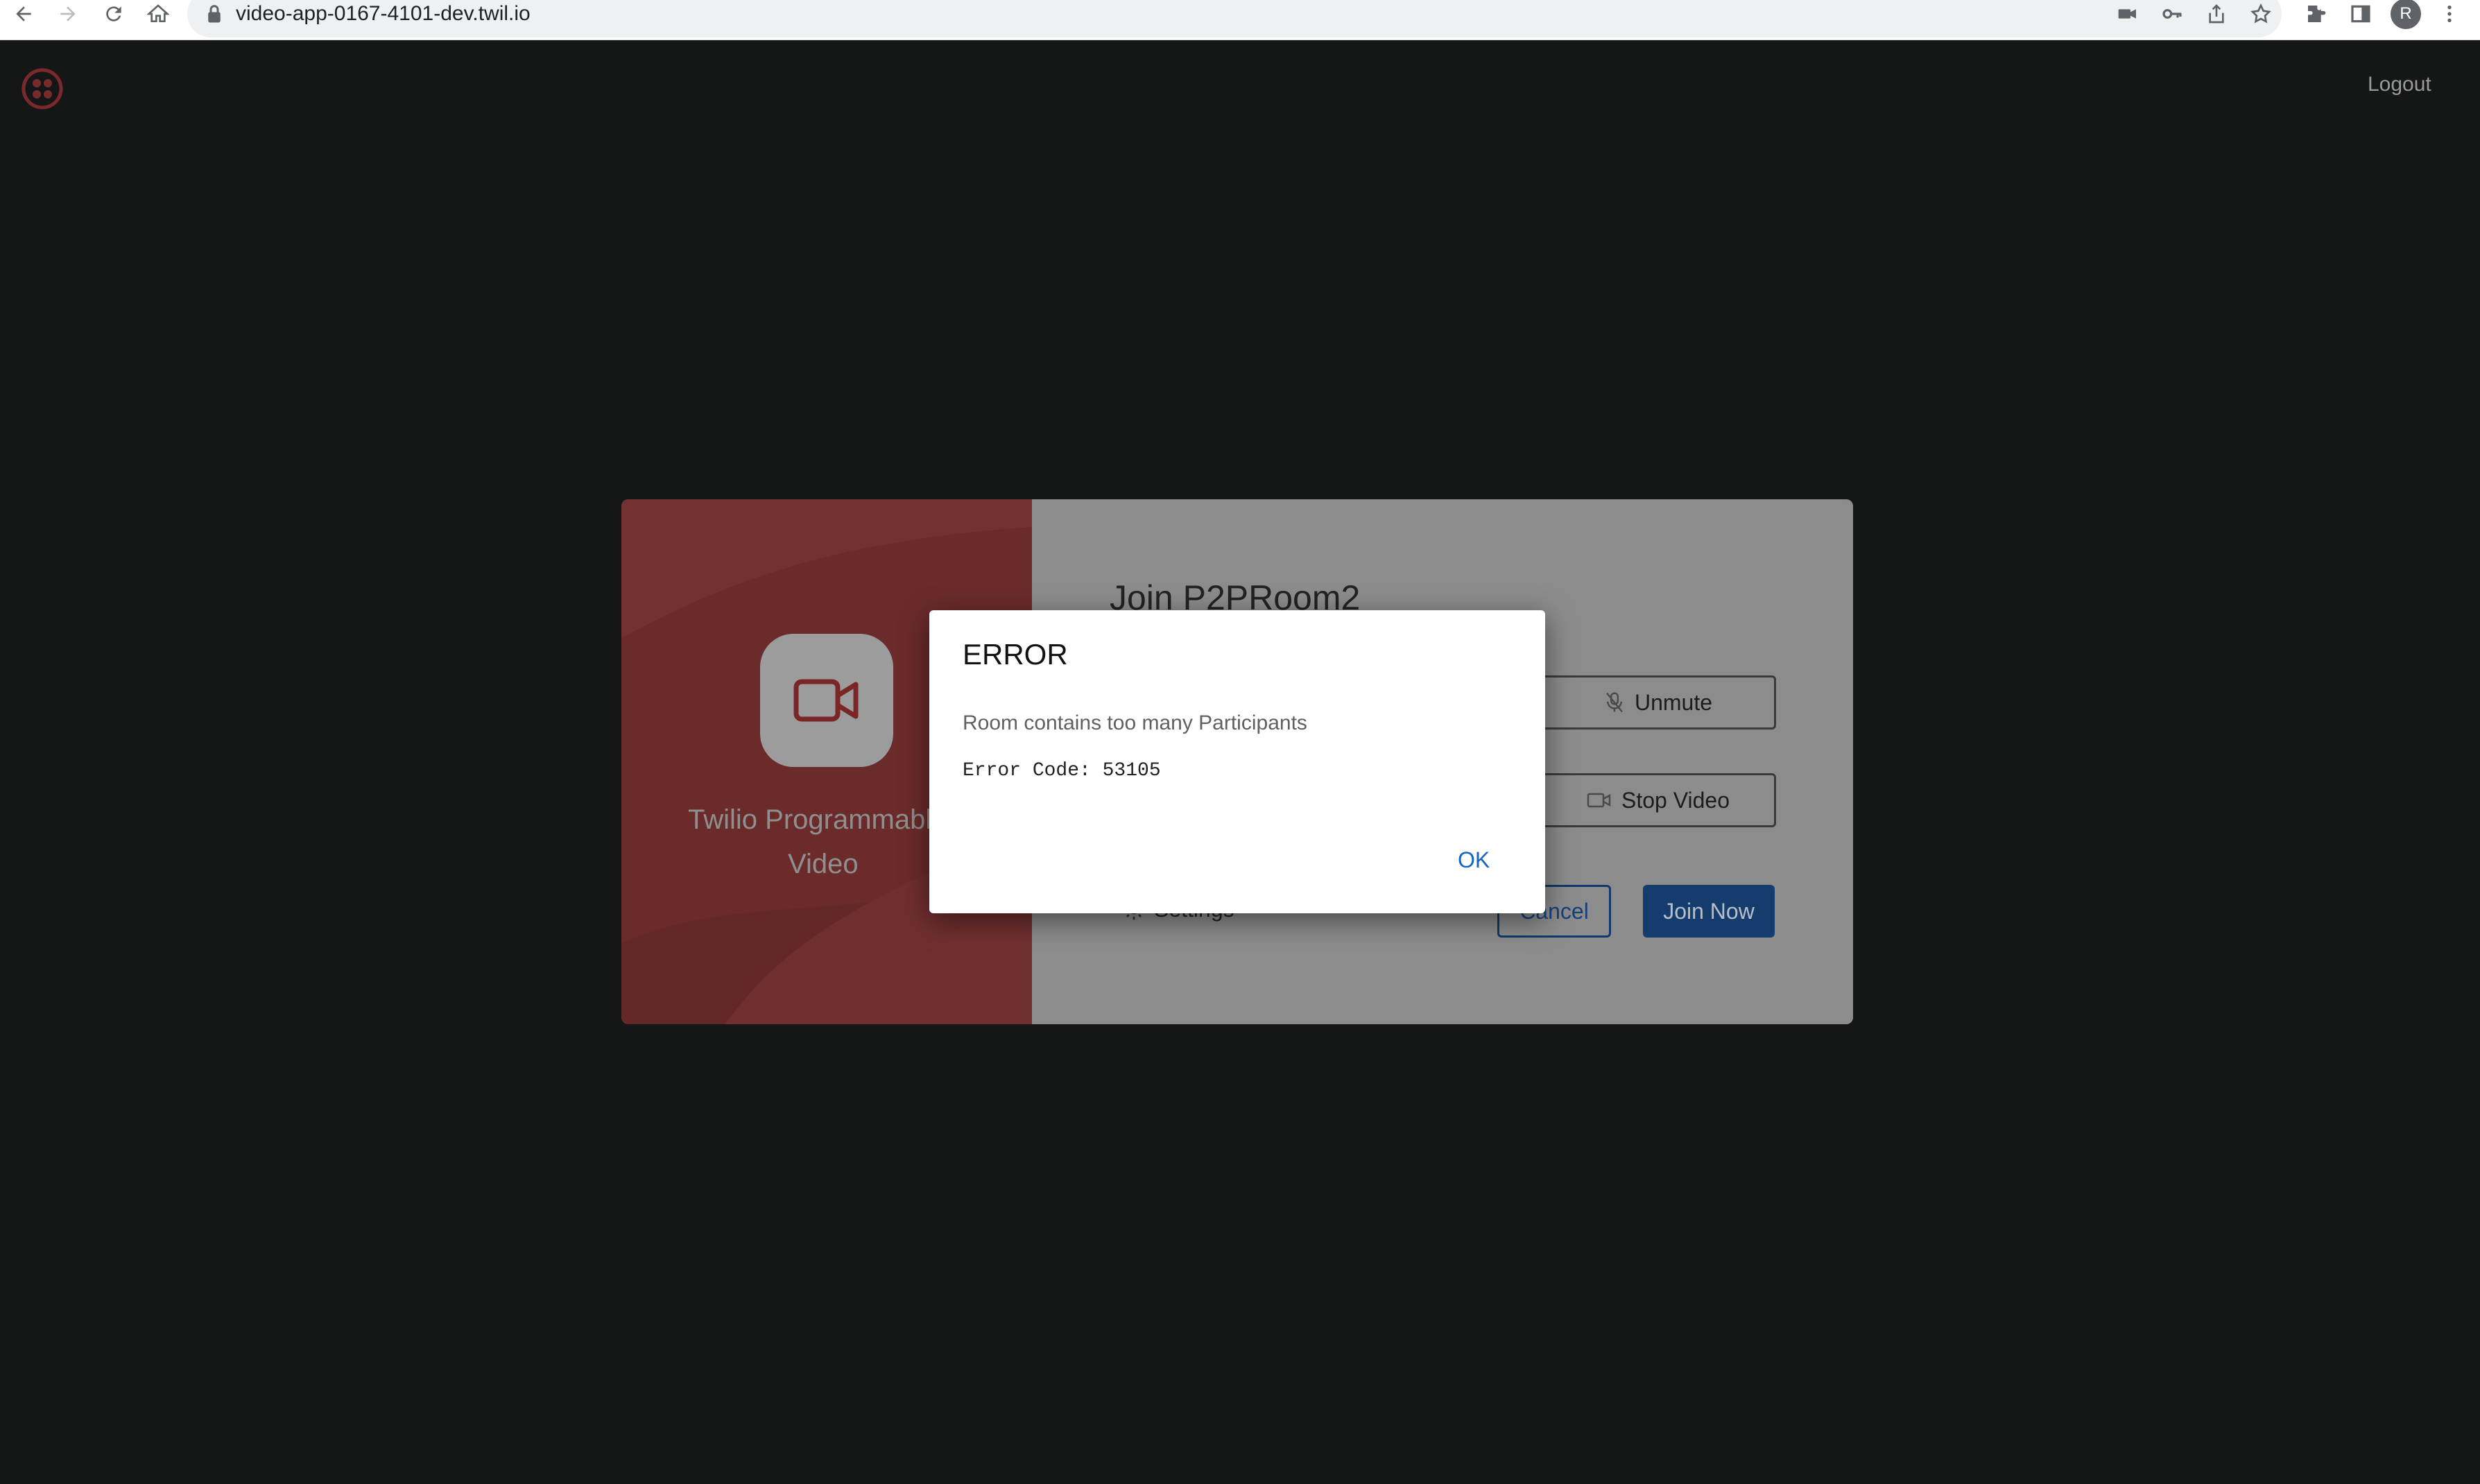 This screenshot has width=2480, height=1484. Describe the element at coordinates (1614, 702) in the screenshot. I see `muted-mic-icon` at that location.